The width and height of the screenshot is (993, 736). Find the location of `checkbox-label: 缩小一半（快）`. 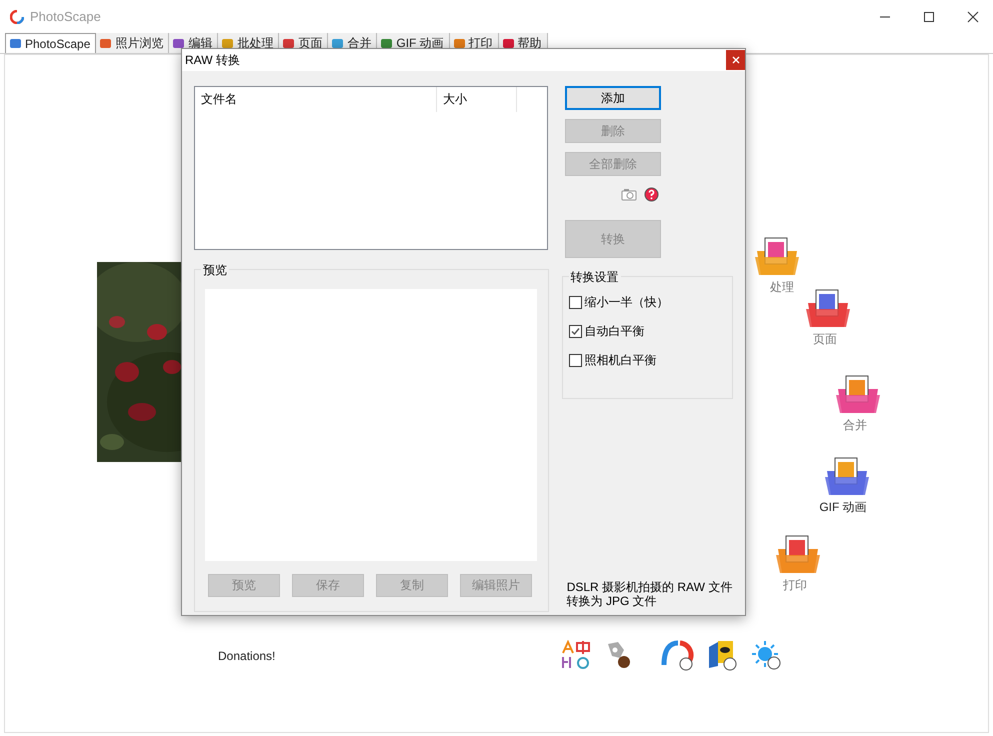

checkbox-label: 缩小一半（快） is located at coordinates (626, 302).